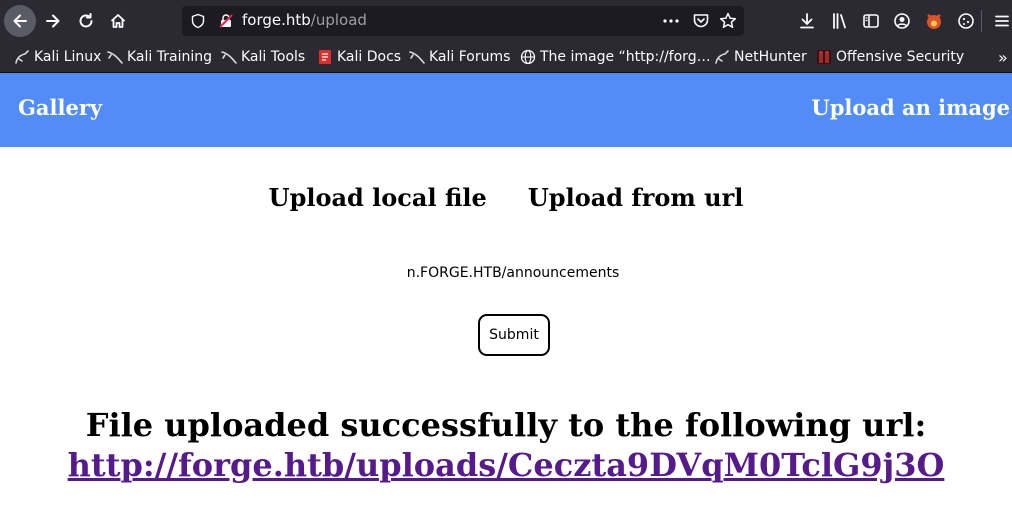 This screenshot has height=514, width=1012. I want to click on bookmark-label: Kali Training, so click(169, 57).